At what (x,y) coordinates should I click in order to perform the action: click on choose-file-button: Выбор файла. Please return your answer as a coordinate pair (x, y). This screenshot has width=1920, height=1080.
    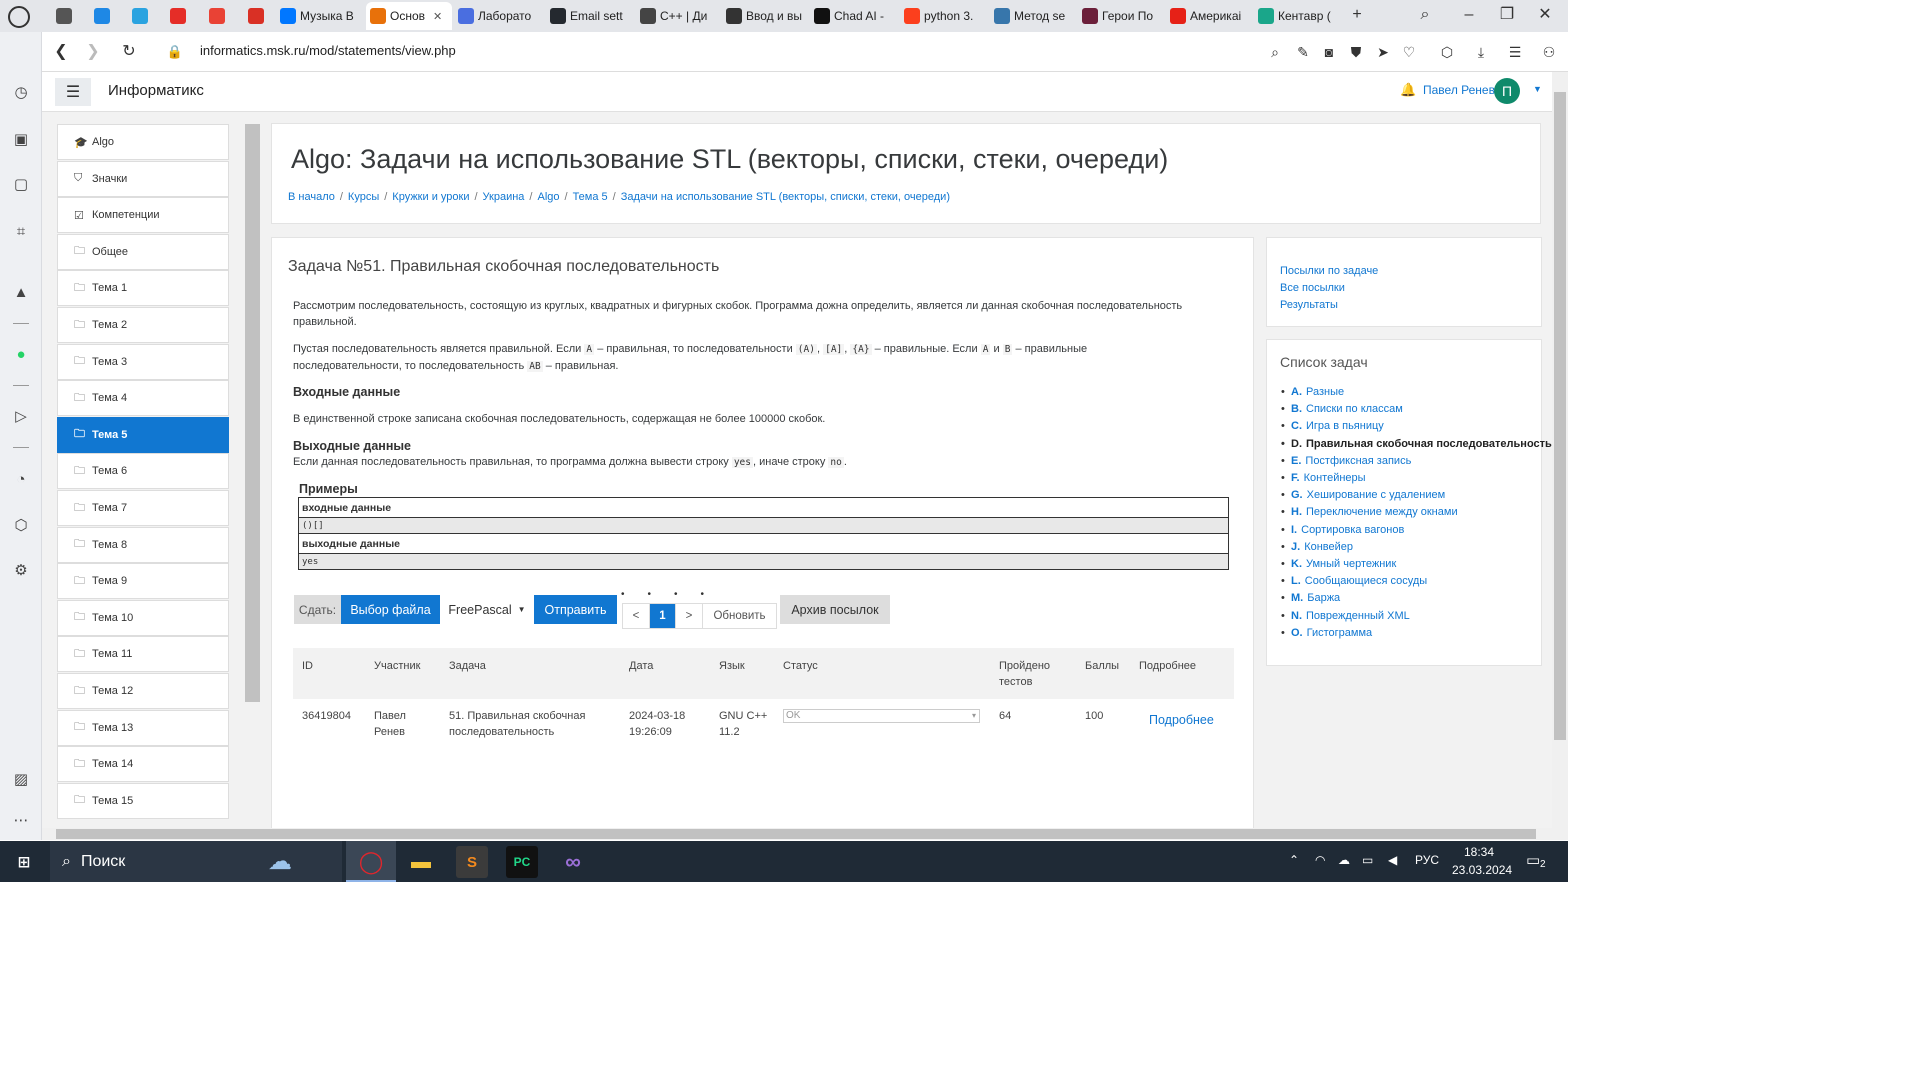
    Looking at the image, I should click on (390, 609).